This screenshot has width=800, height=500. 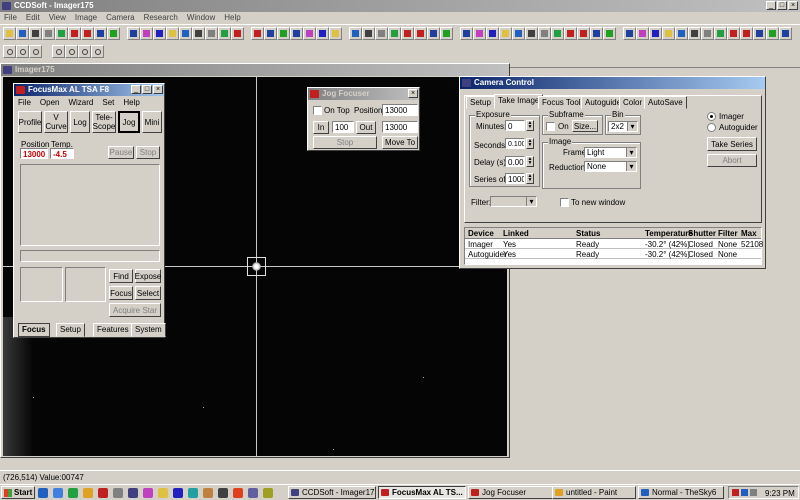 What do you see at coordinates (515, 178) in the screenshot?
I see `series-input: 1000` at bounding box center [515, 178].